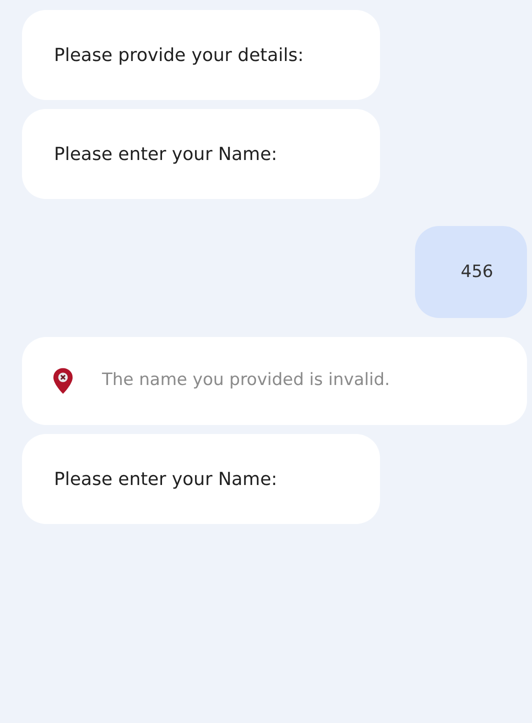 The height and width of the screenshot is (723, 532). I want to click on bot-message: Please provide your details:, so click(201, 55).